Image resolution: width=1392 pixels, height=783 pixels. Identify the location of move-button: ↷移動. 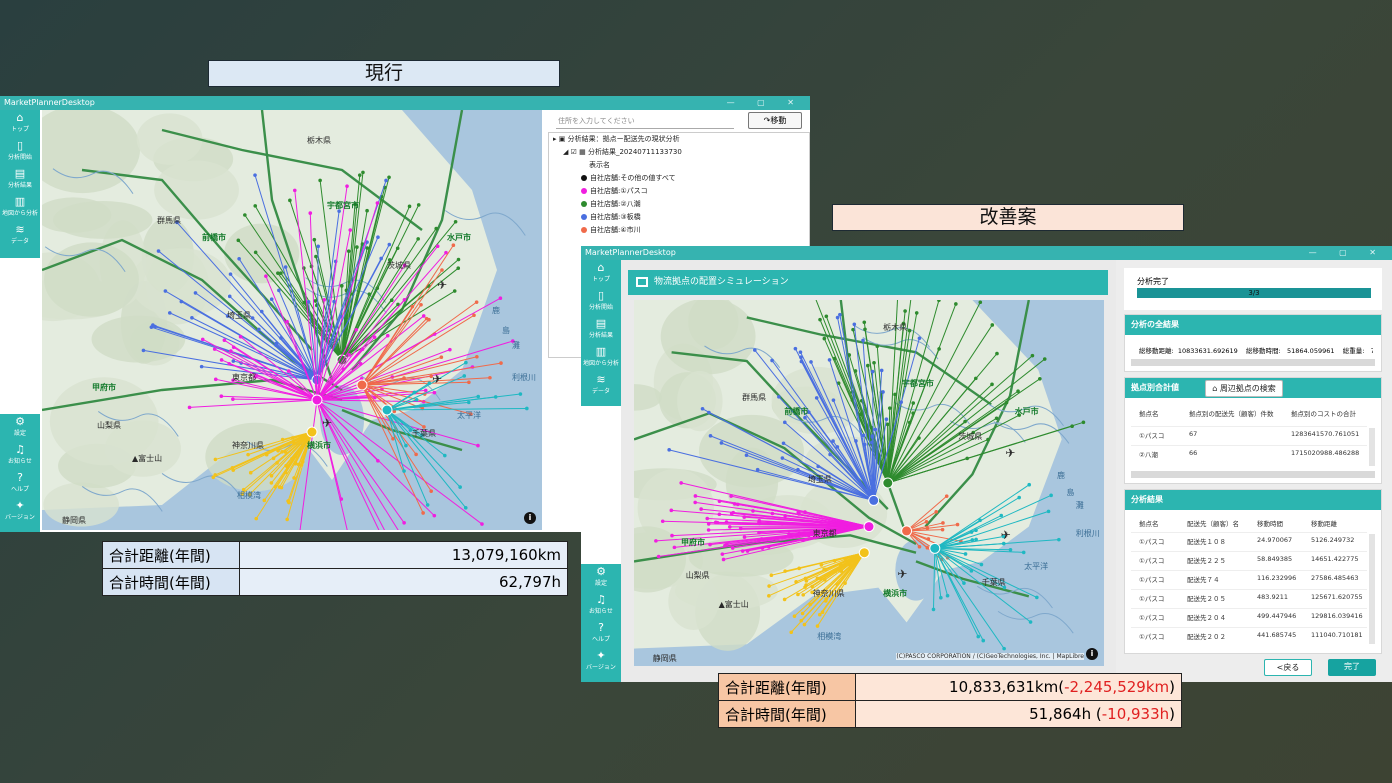
(775, 120).